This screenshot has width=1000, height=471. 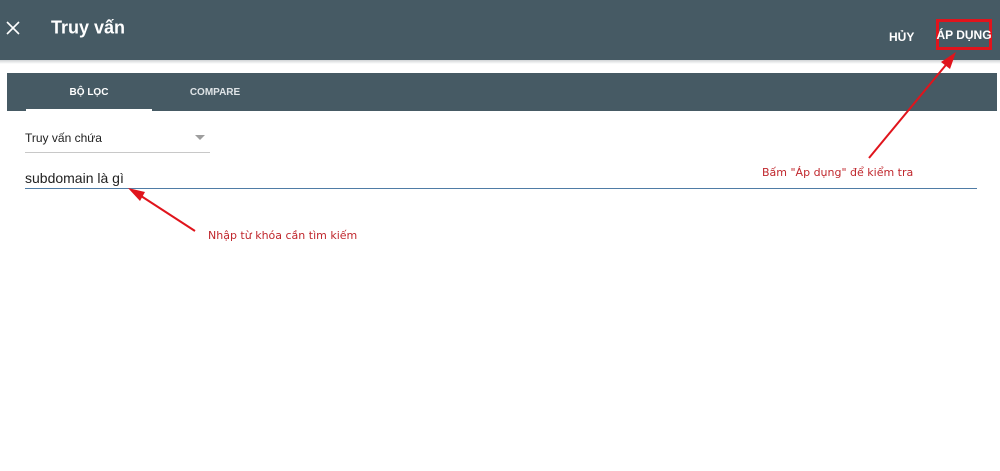 What do you see at coordinates (88, 27) in the screenshot?
I see `page-title: Truy vấn` at bounding box center [88, 27].